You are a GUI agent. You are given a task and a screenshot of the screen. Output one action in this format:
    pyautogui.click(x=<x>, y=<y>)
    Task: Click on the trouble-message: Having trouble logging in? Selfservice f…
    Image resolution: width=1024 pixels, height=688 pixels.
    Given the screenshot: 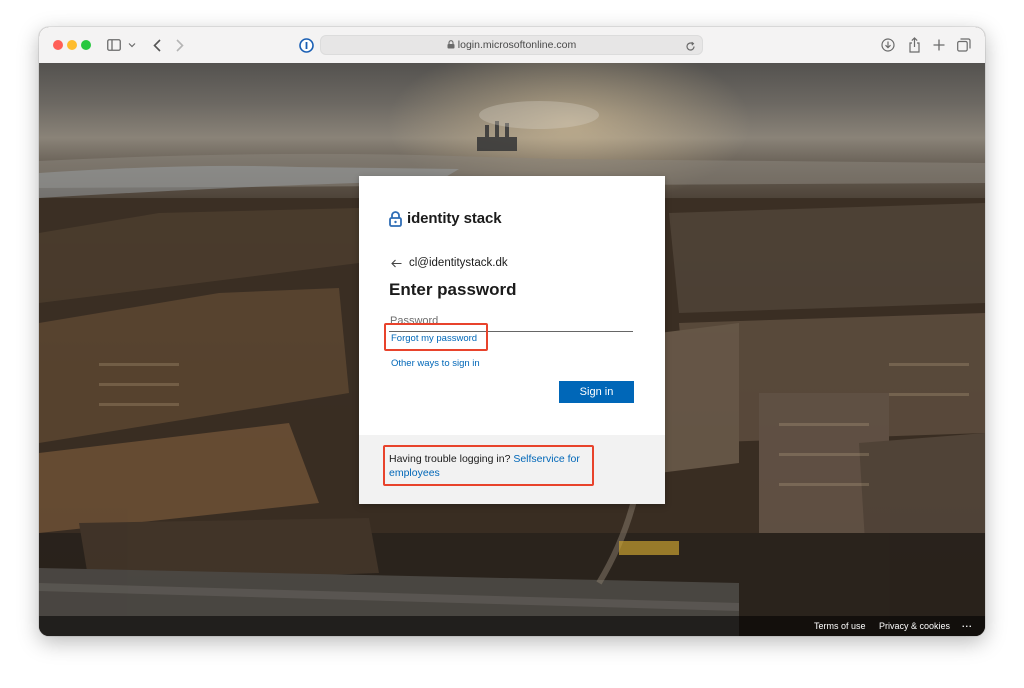 What is the action you would take?
    pyautogui.click(x=489, y=466)
    